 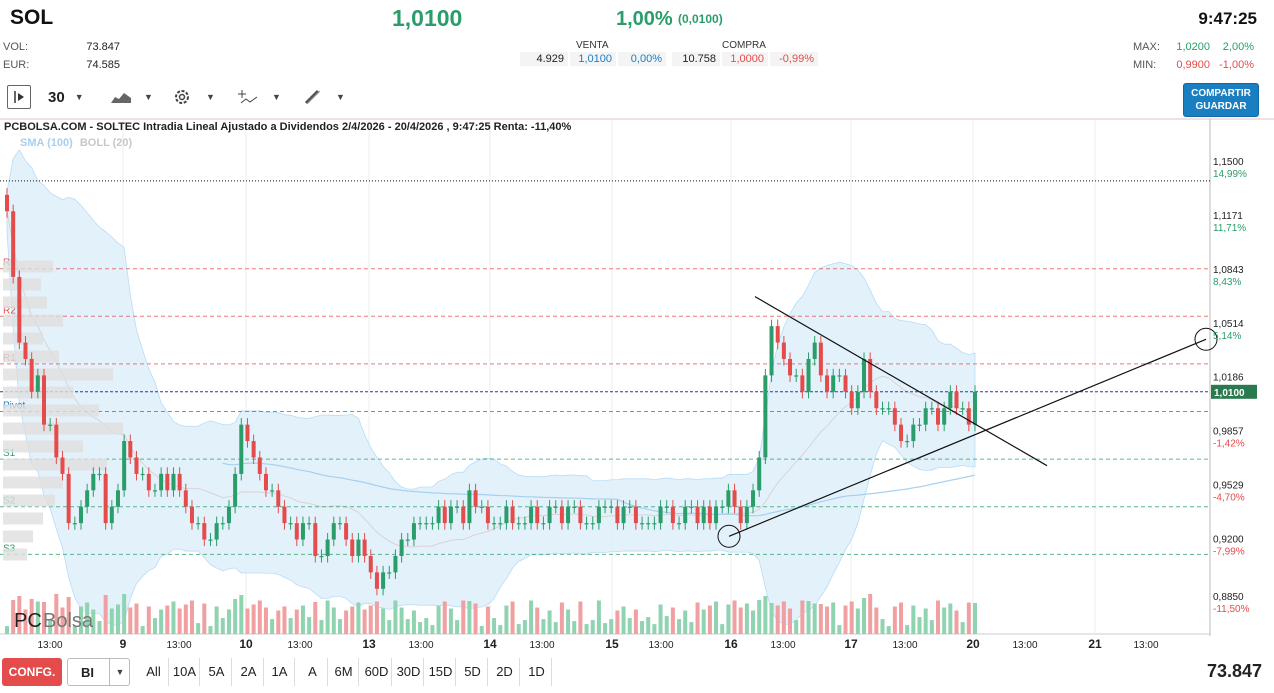 I want to click on range-button-60d: 60D, so click(x=377, y=672).